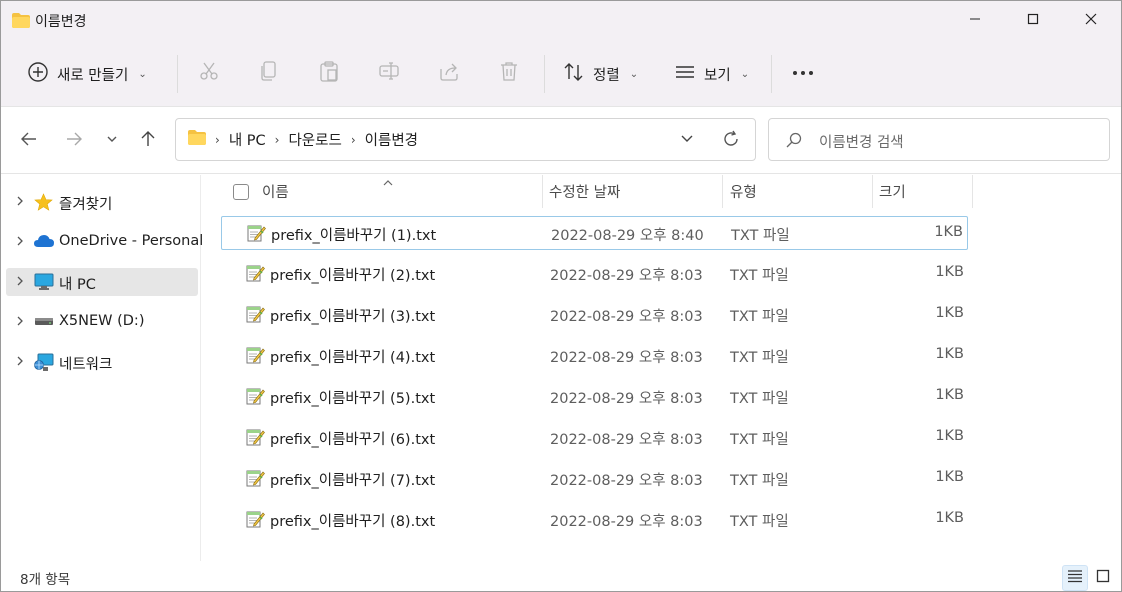 The width and height of the screenshot is (1122, 592). Describe the element at coordinates (584, 191) in the screenshot. I see `column-header-date: 수정한 날짜` at that location.